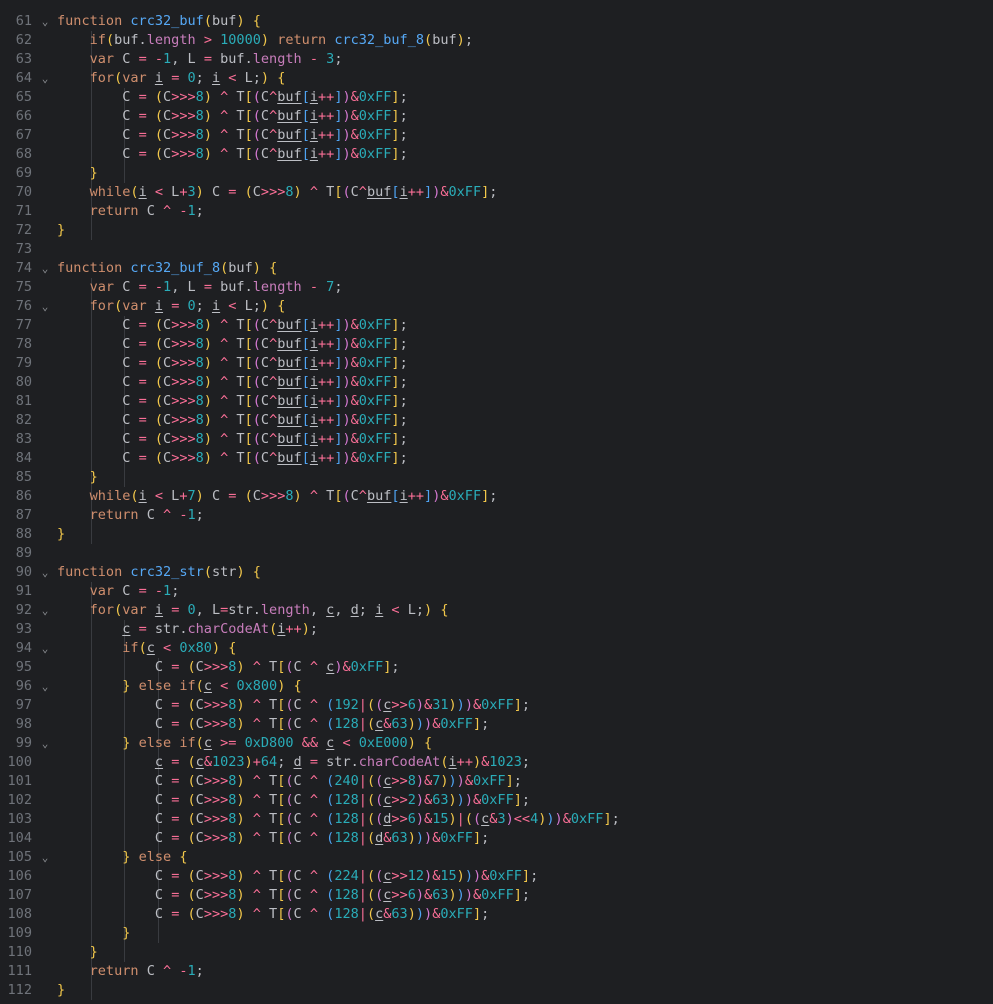  Describe the element at coordinates (23, 40) in the screenshot. I see `line-number: 62` at that location.